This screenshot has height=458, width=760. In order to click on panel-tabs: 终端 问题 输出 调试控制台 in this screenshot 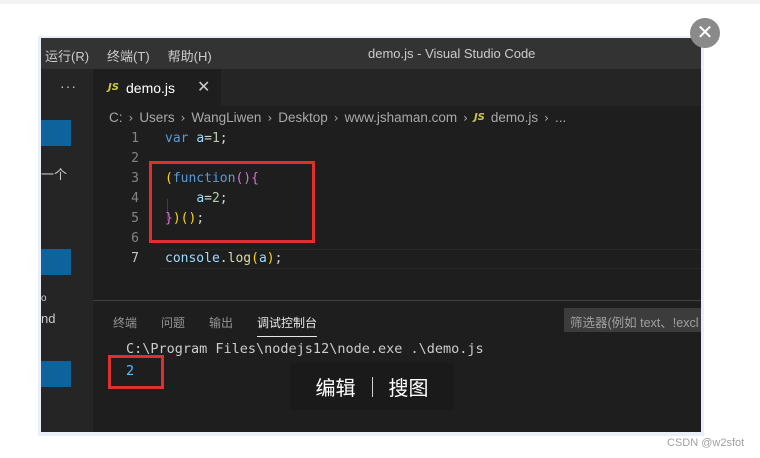, I will do `click(215, 325)`.